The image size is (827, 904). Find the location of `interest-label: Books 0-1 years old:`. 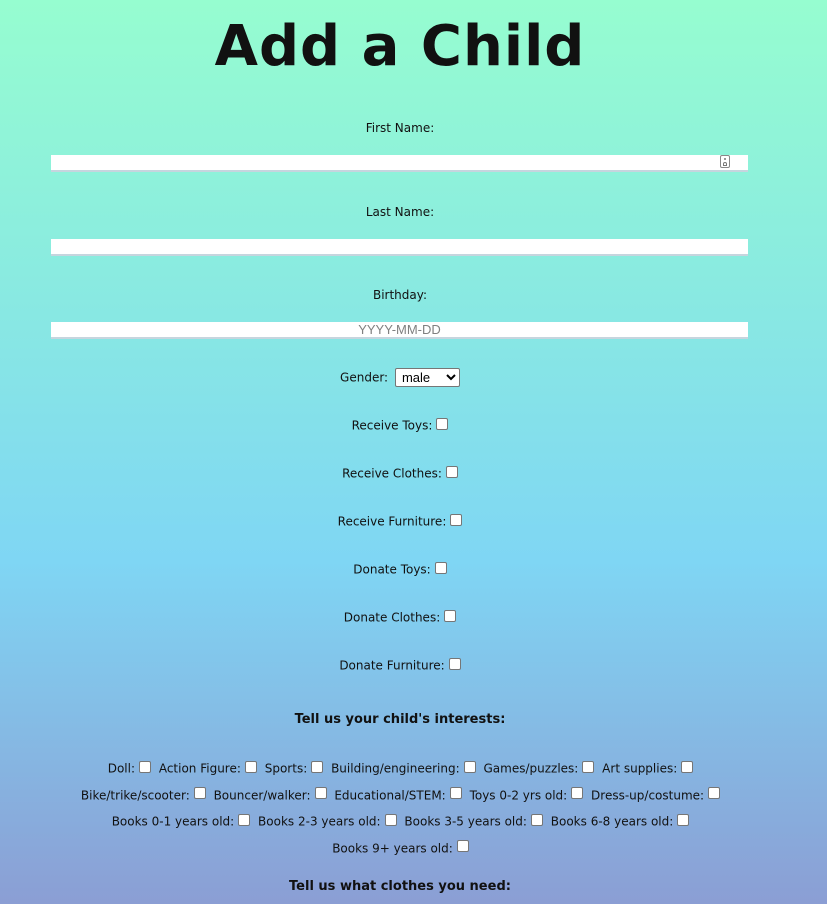

interest-label: Books 0-1 years old: is located at coordinates (173, 821).